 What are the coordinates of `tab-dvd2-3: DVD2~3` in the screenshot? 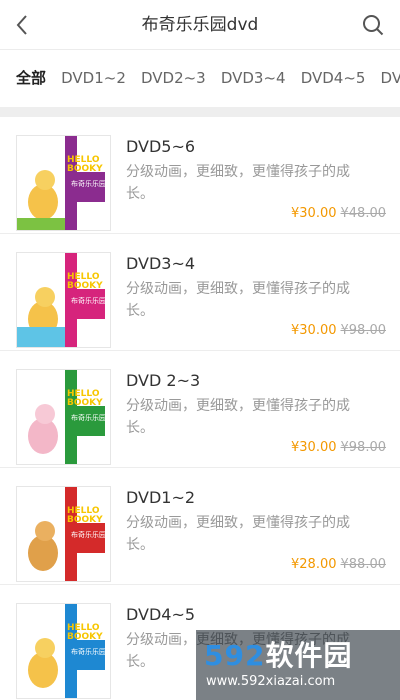 It's located at (173, 78).